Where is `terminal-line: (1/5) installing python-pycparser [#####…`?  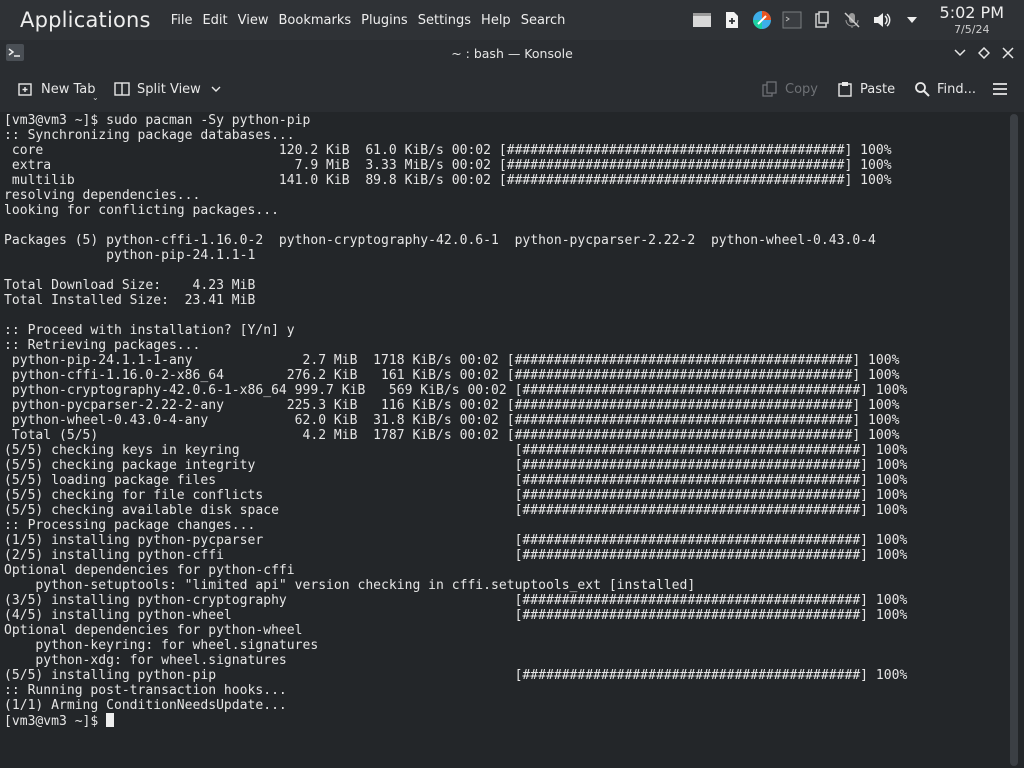
terminal-line: (1/5) installing python-pycparser [#####… is located at coordinates (456, 540).